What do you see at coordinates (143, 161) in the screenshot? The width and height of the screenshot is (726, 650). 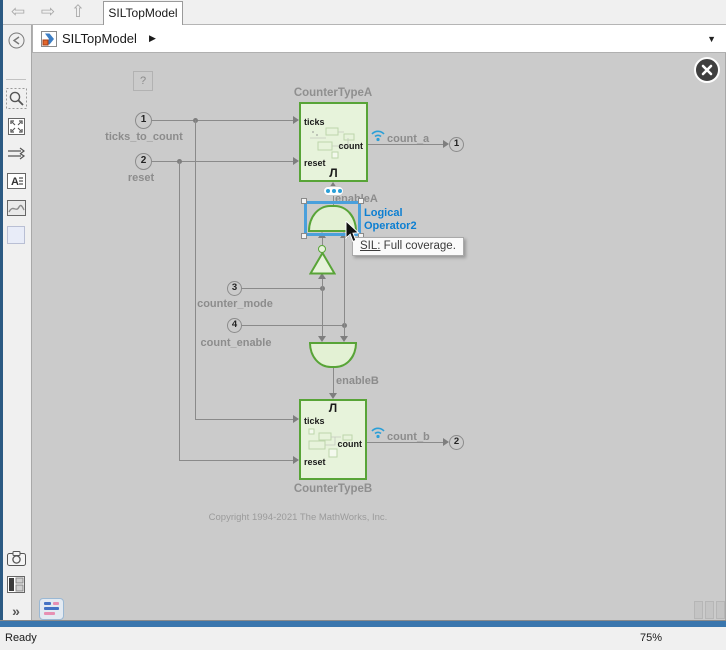 I see `inport-2: 2` at bounding box center [143, 161].